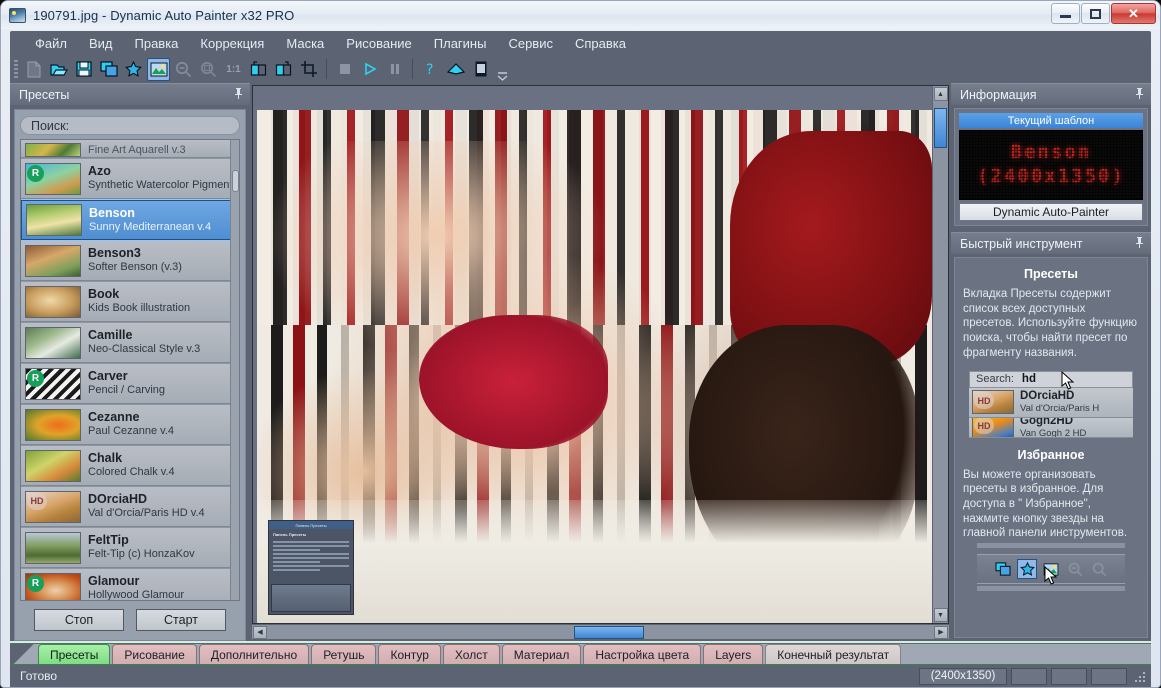 This screenshot has width=1161, height=688. What do you see at coordinates (290, 534) in the screenshot?
I see `tutorial-overlay-heading: Панель Пресеты` at bounding box center [290, 534].